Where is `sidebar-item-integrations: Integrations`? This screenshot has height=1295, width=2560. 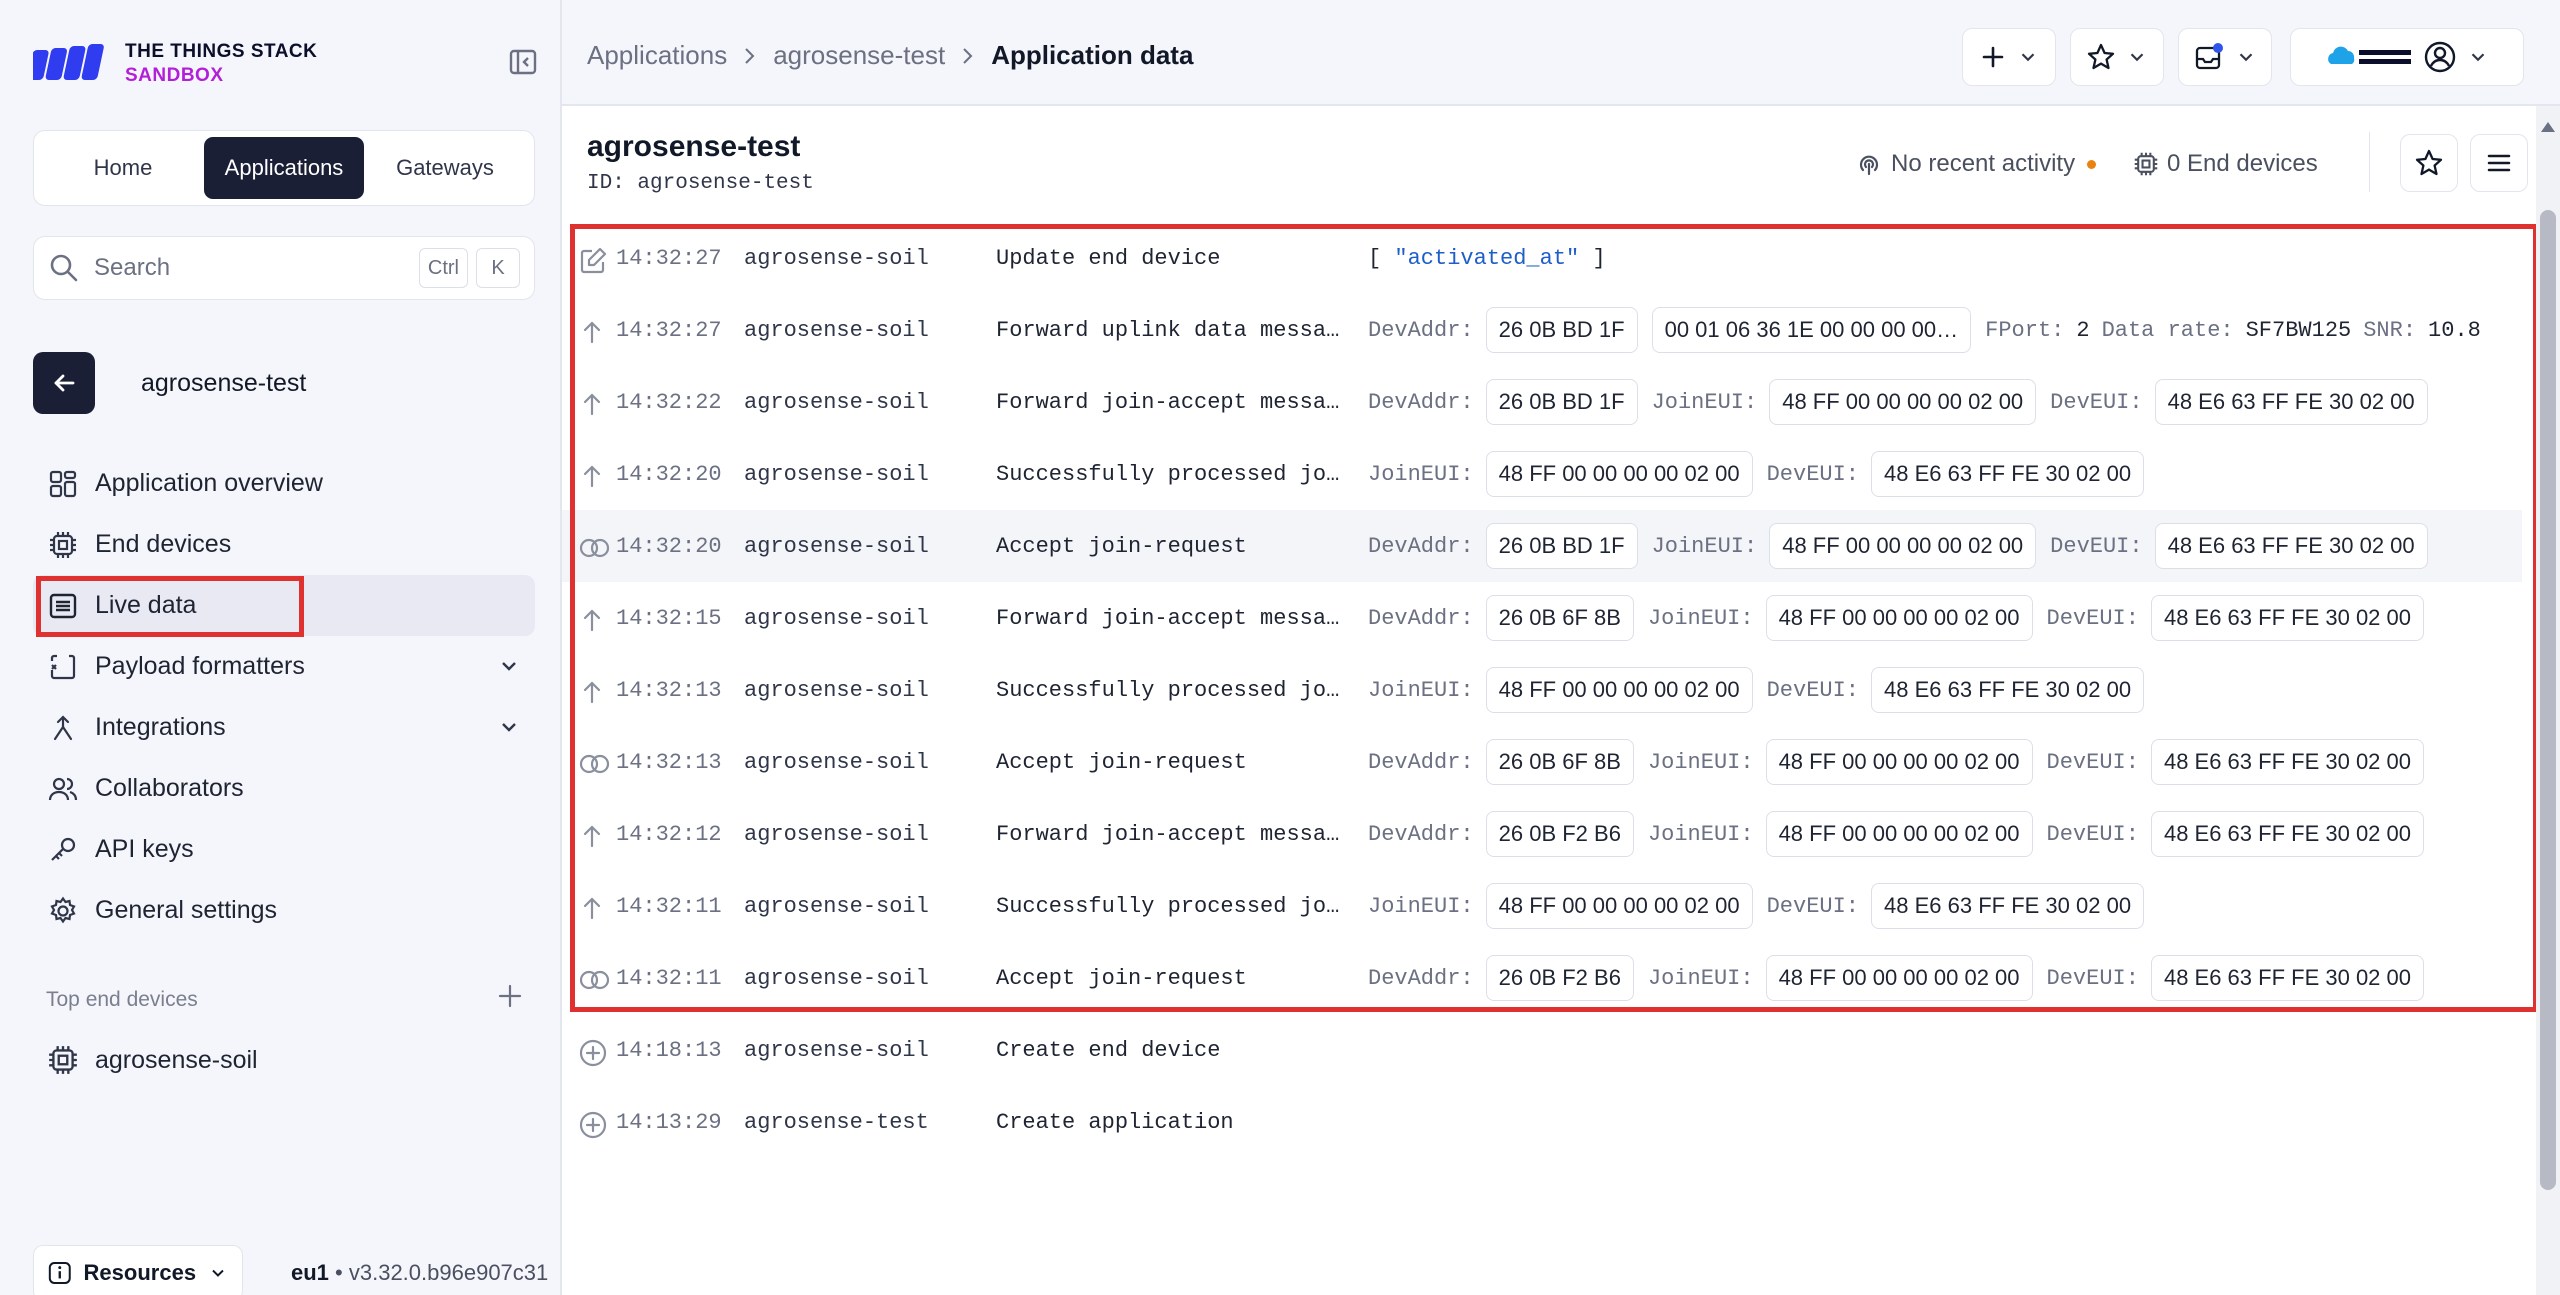 sidebar-item-integrations: Integrations is located at coordinates (284, 727).